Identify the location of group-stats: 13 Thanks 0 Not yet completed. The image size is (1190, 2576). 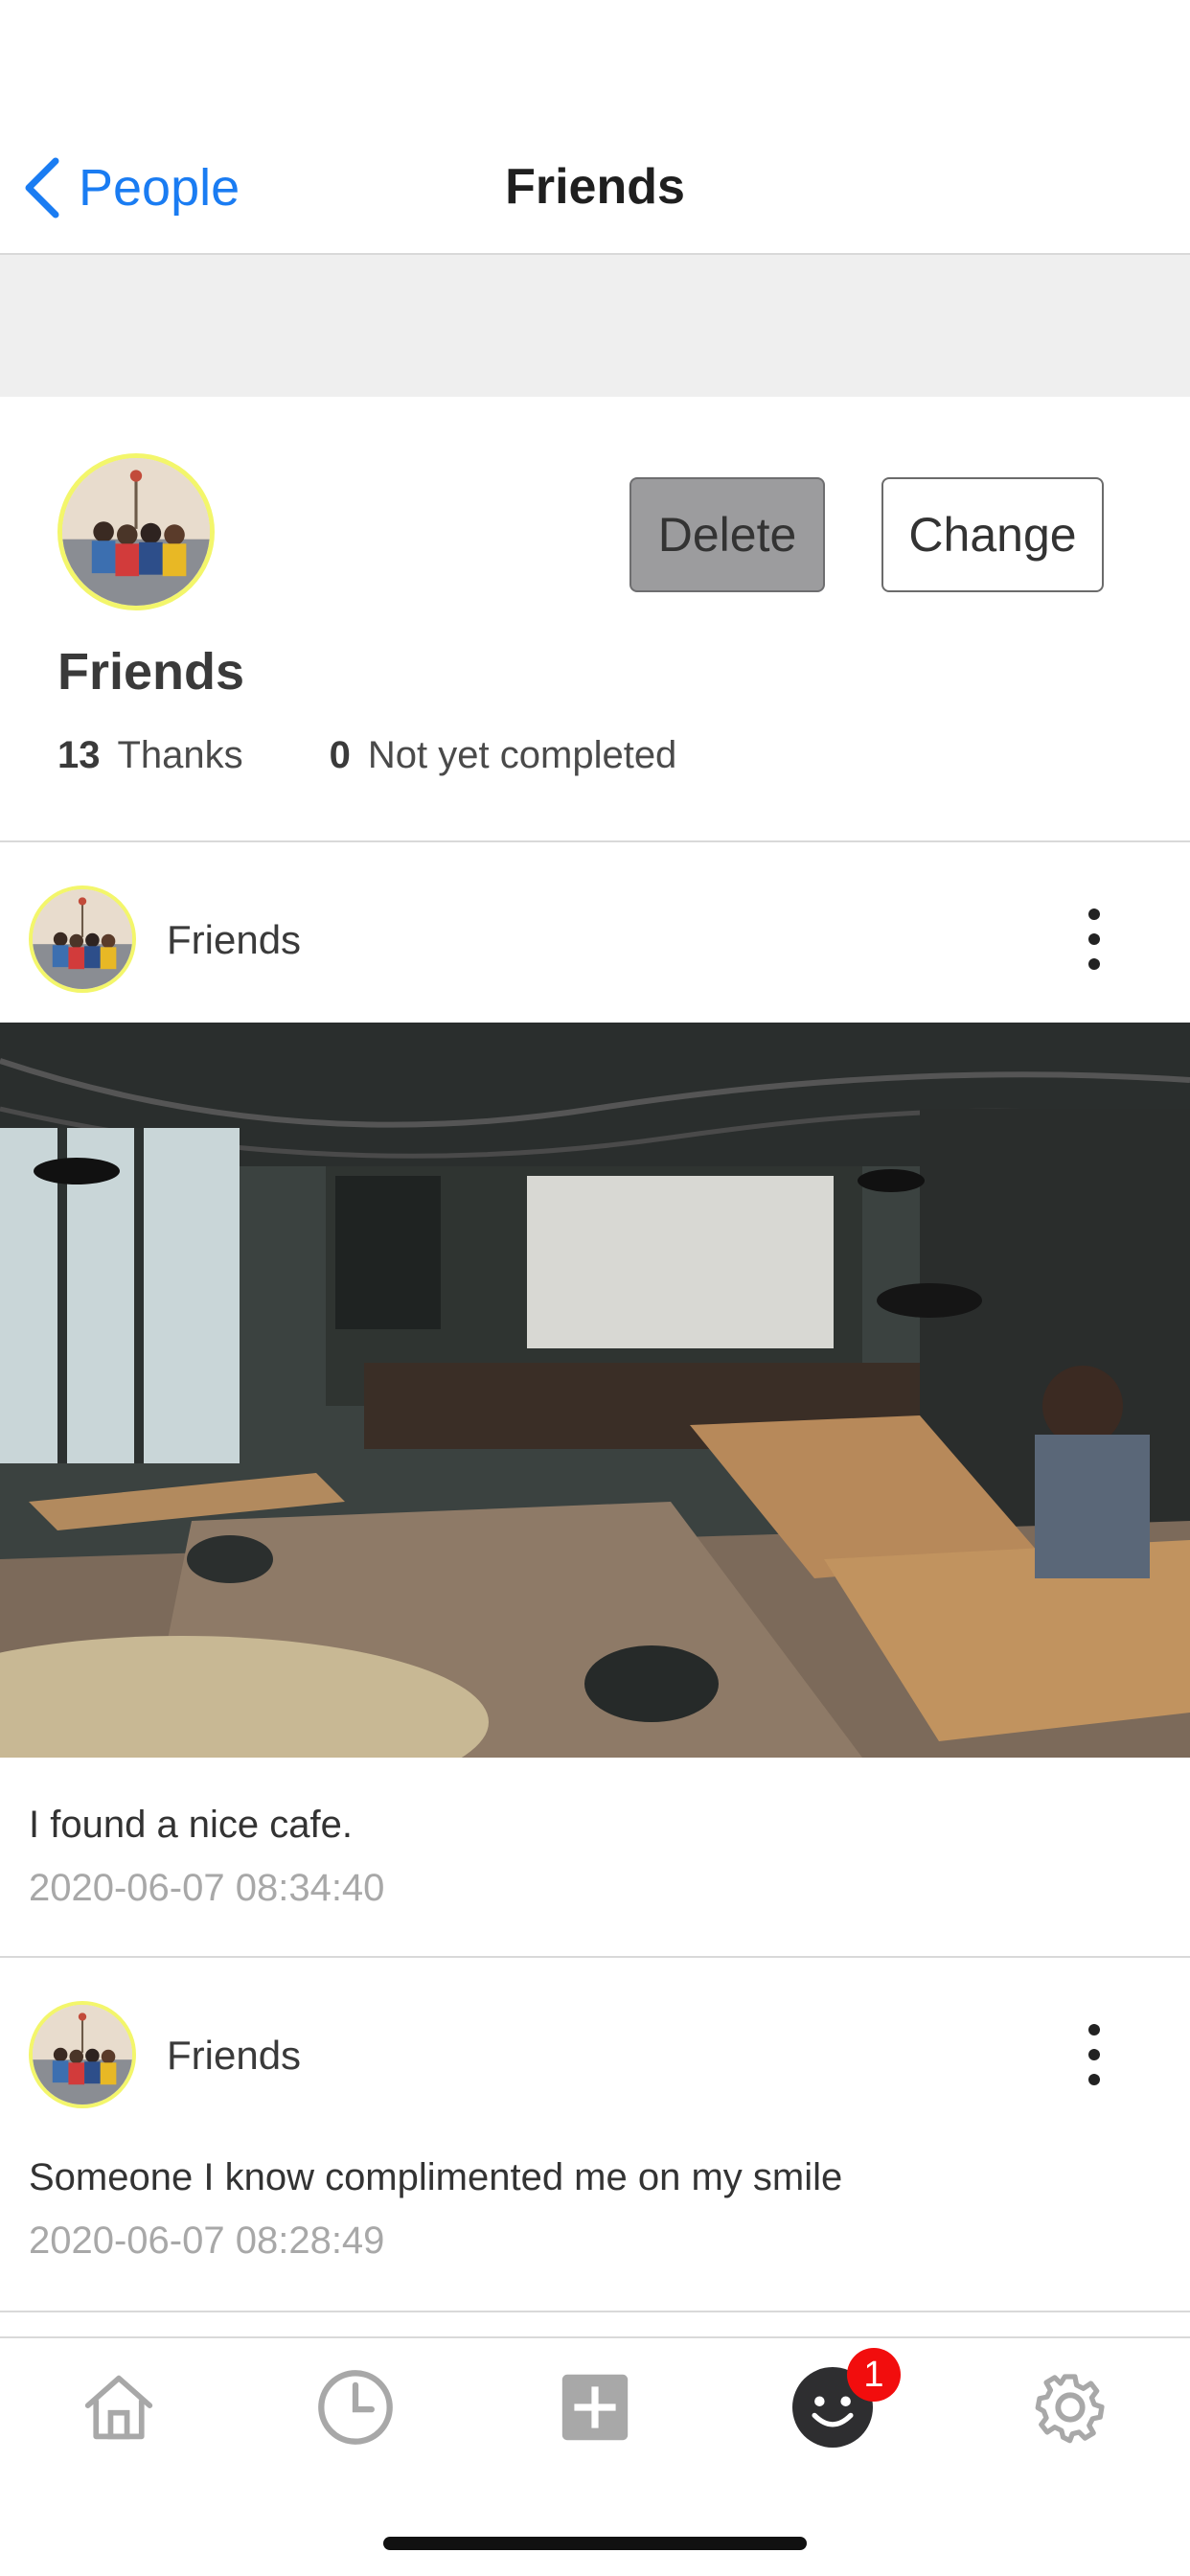
(410, 755).